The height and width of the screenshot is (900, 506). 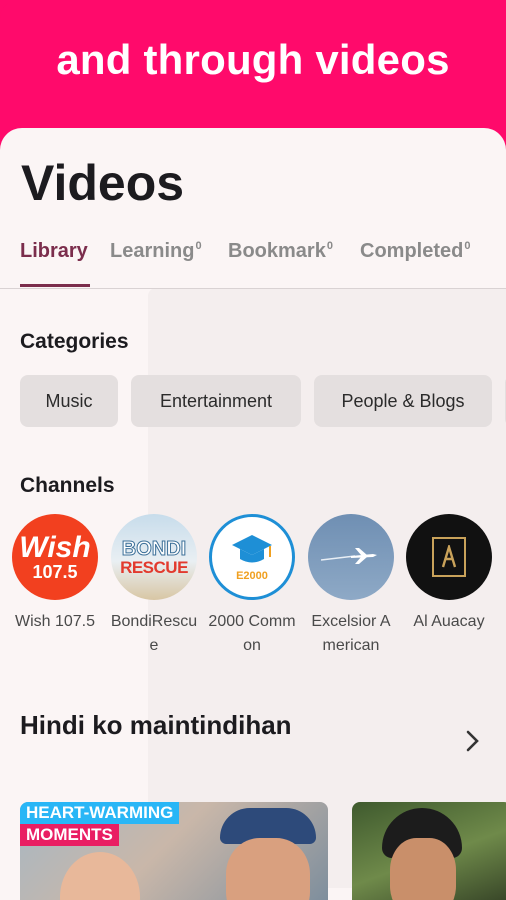 What do you see at coordinates (252, 575) in the screenshot?
I see `channel-logo-text: E2000` at bounding box center [252, 575].